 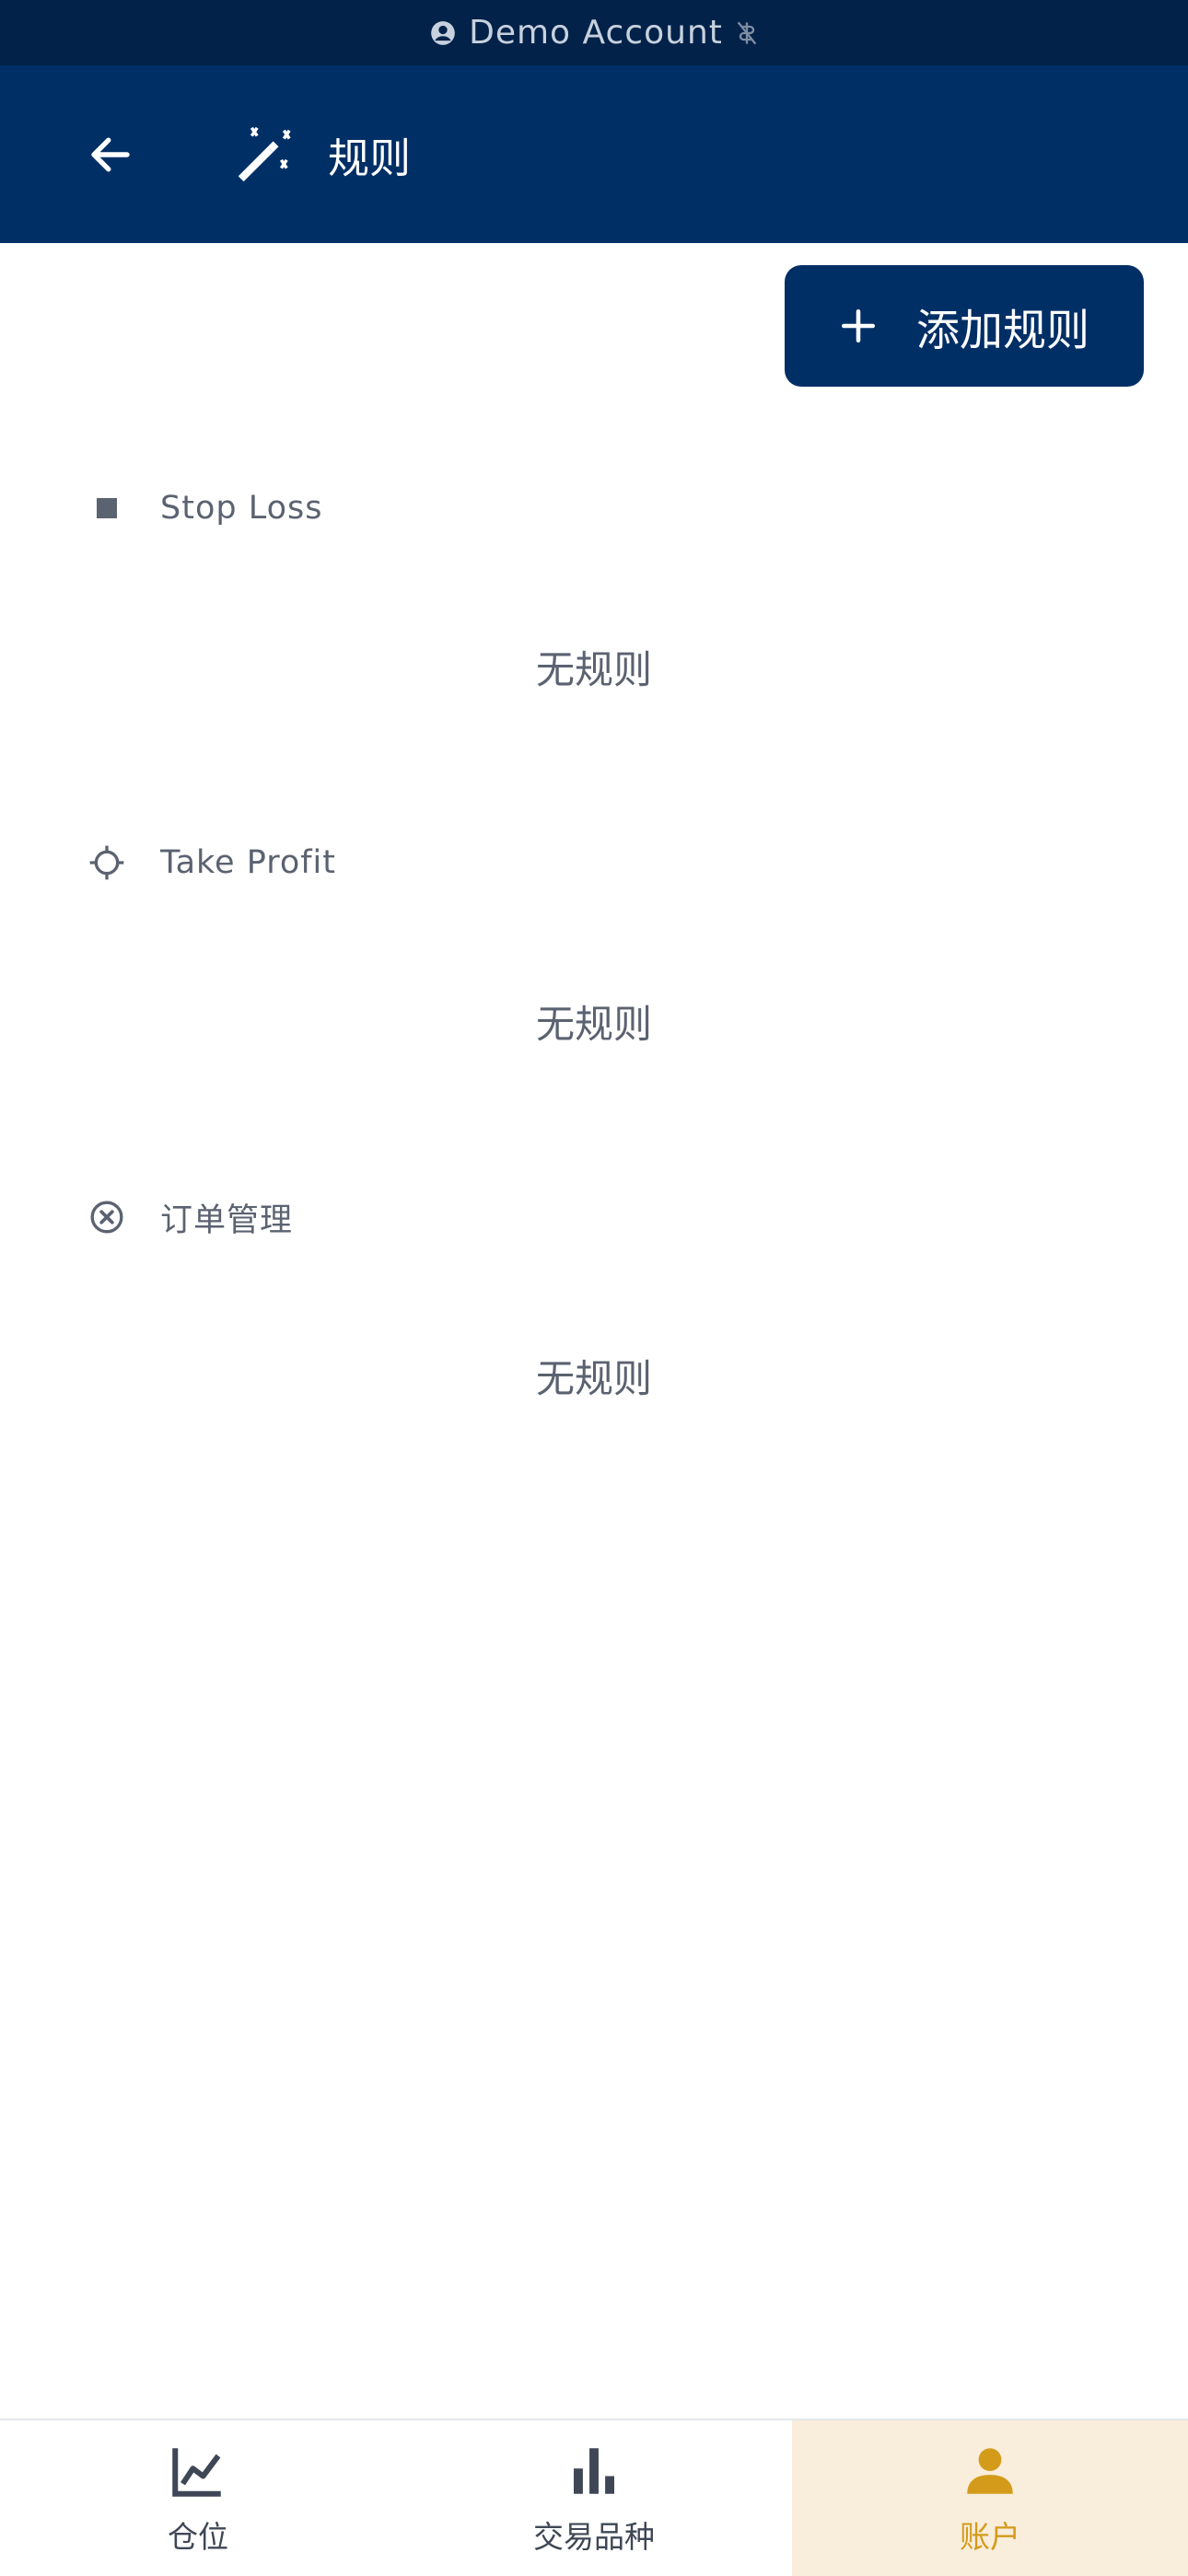 I want to click on cancel-circle-icon, so click(x=106, y=1217).